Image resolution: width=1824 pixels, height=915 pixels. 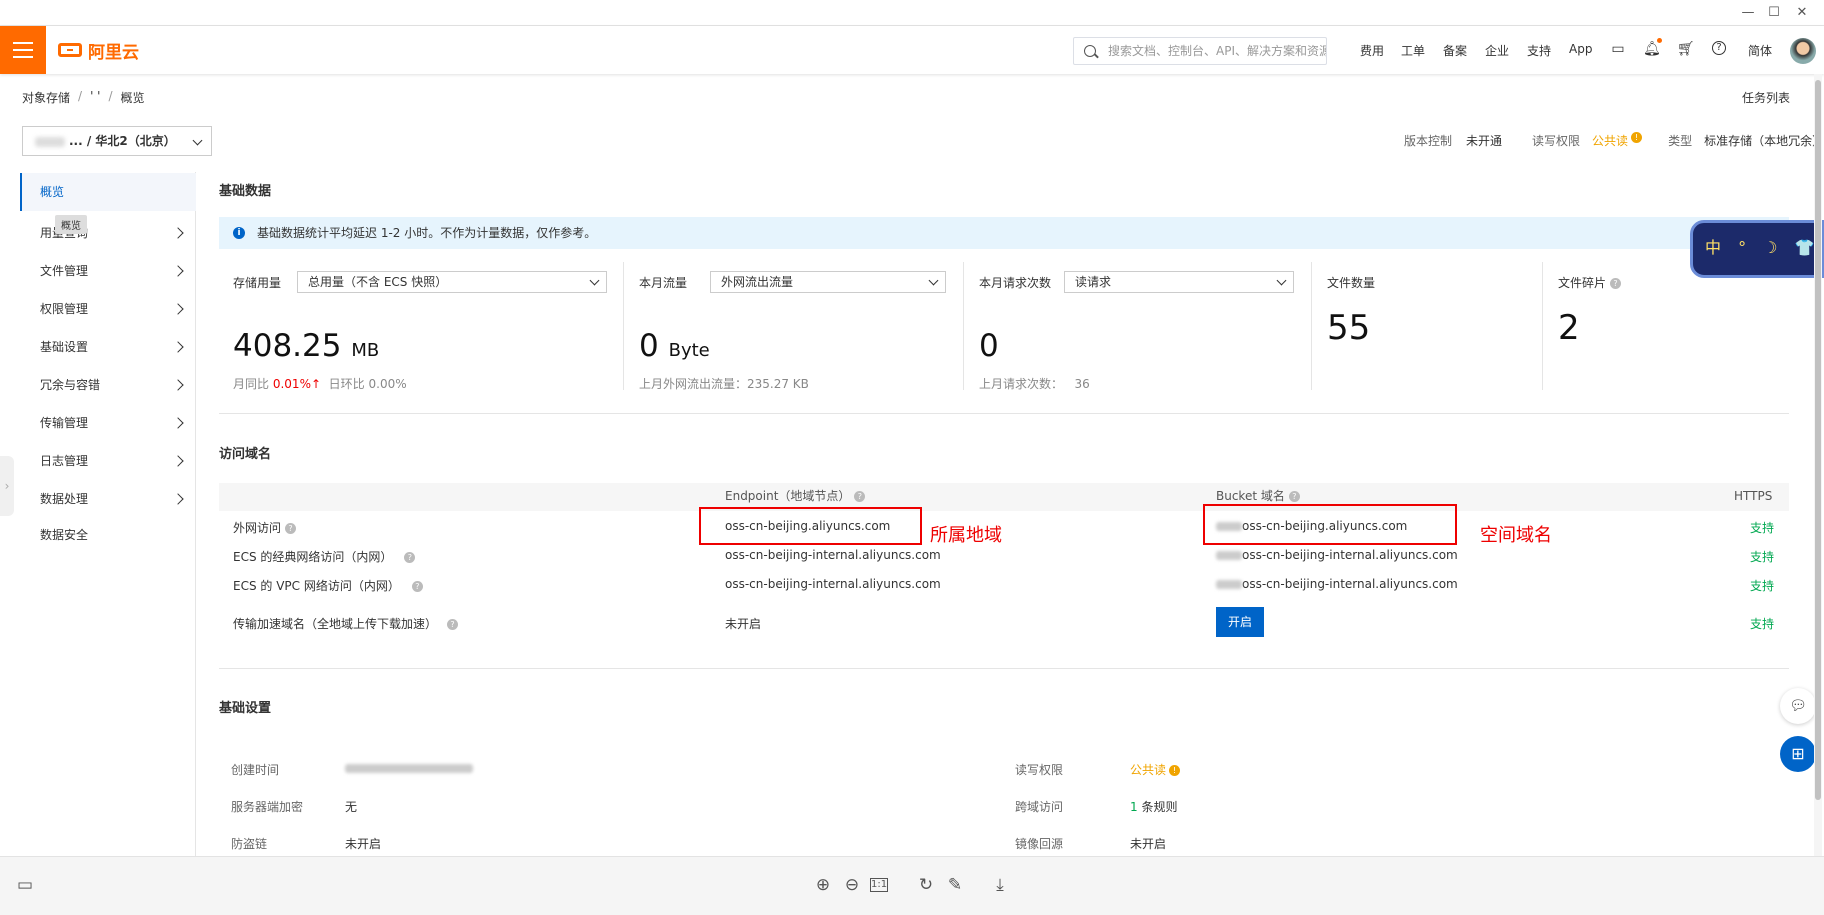 What do you see at coordinates (1240, 622) in the screenshot?
I see `enable-acceleration-button: 开启` at bounding box center [1240, 622].